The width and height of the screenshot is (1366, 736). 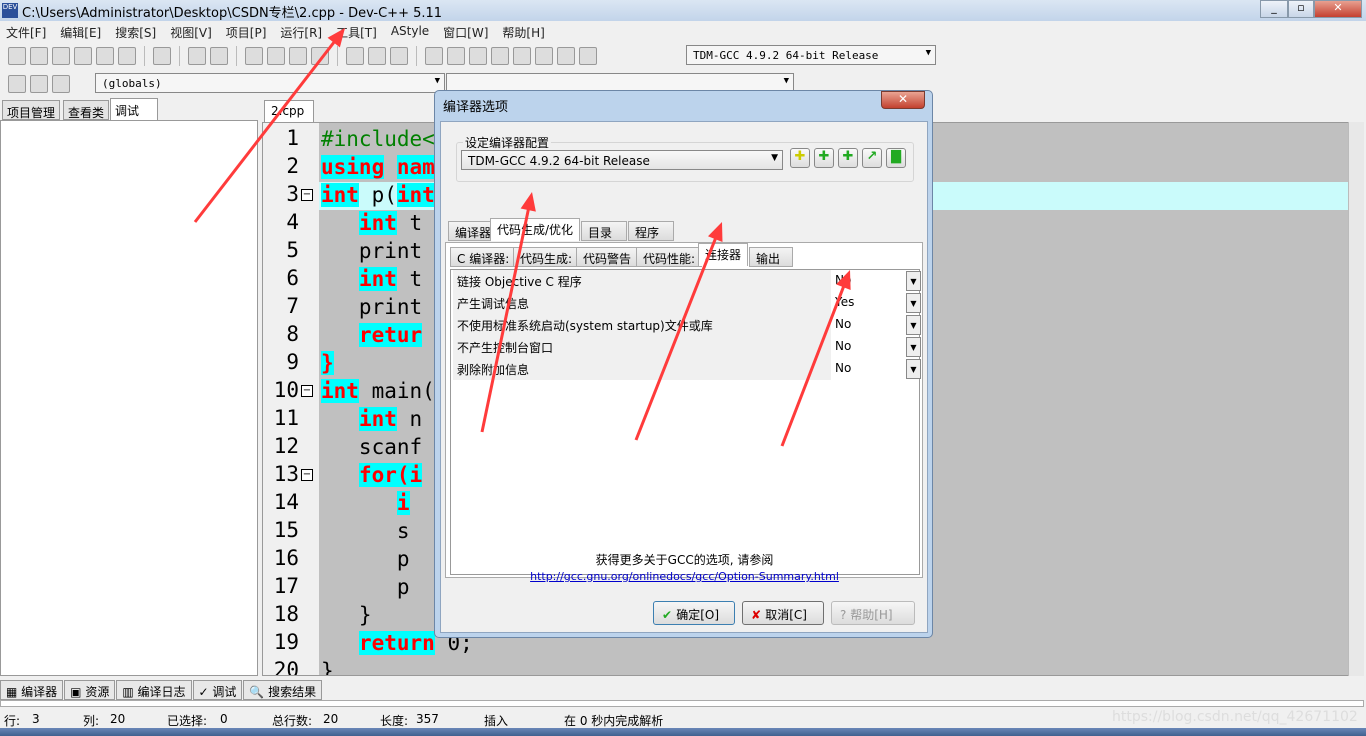 What do you see at coordinates (483, 257) in the screenshot?
I see `subtab-c-compiler: C 编译器:` at bounding box center [483, 257].